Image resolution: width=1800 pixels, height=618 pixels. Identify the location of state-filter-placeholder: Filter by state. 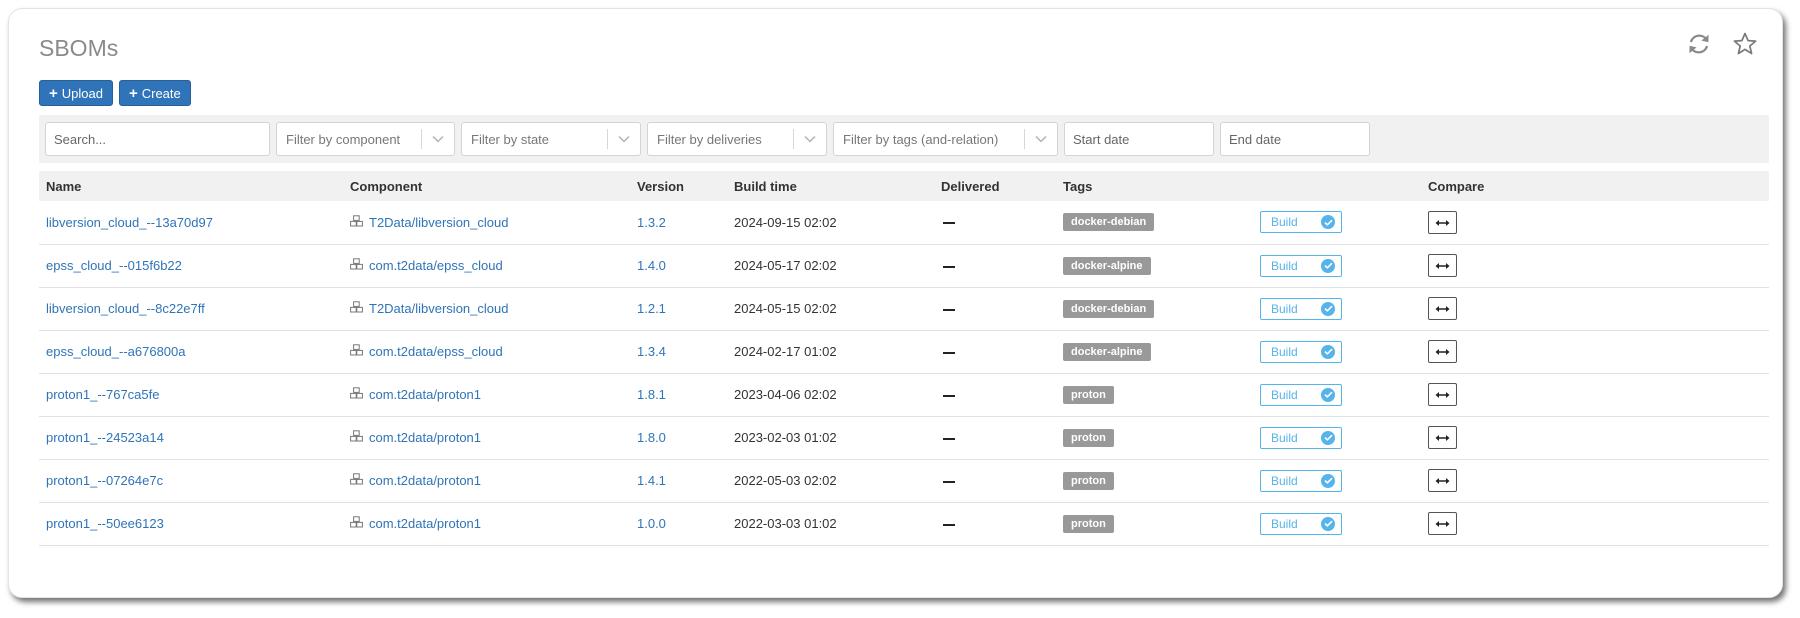
(510, 139).